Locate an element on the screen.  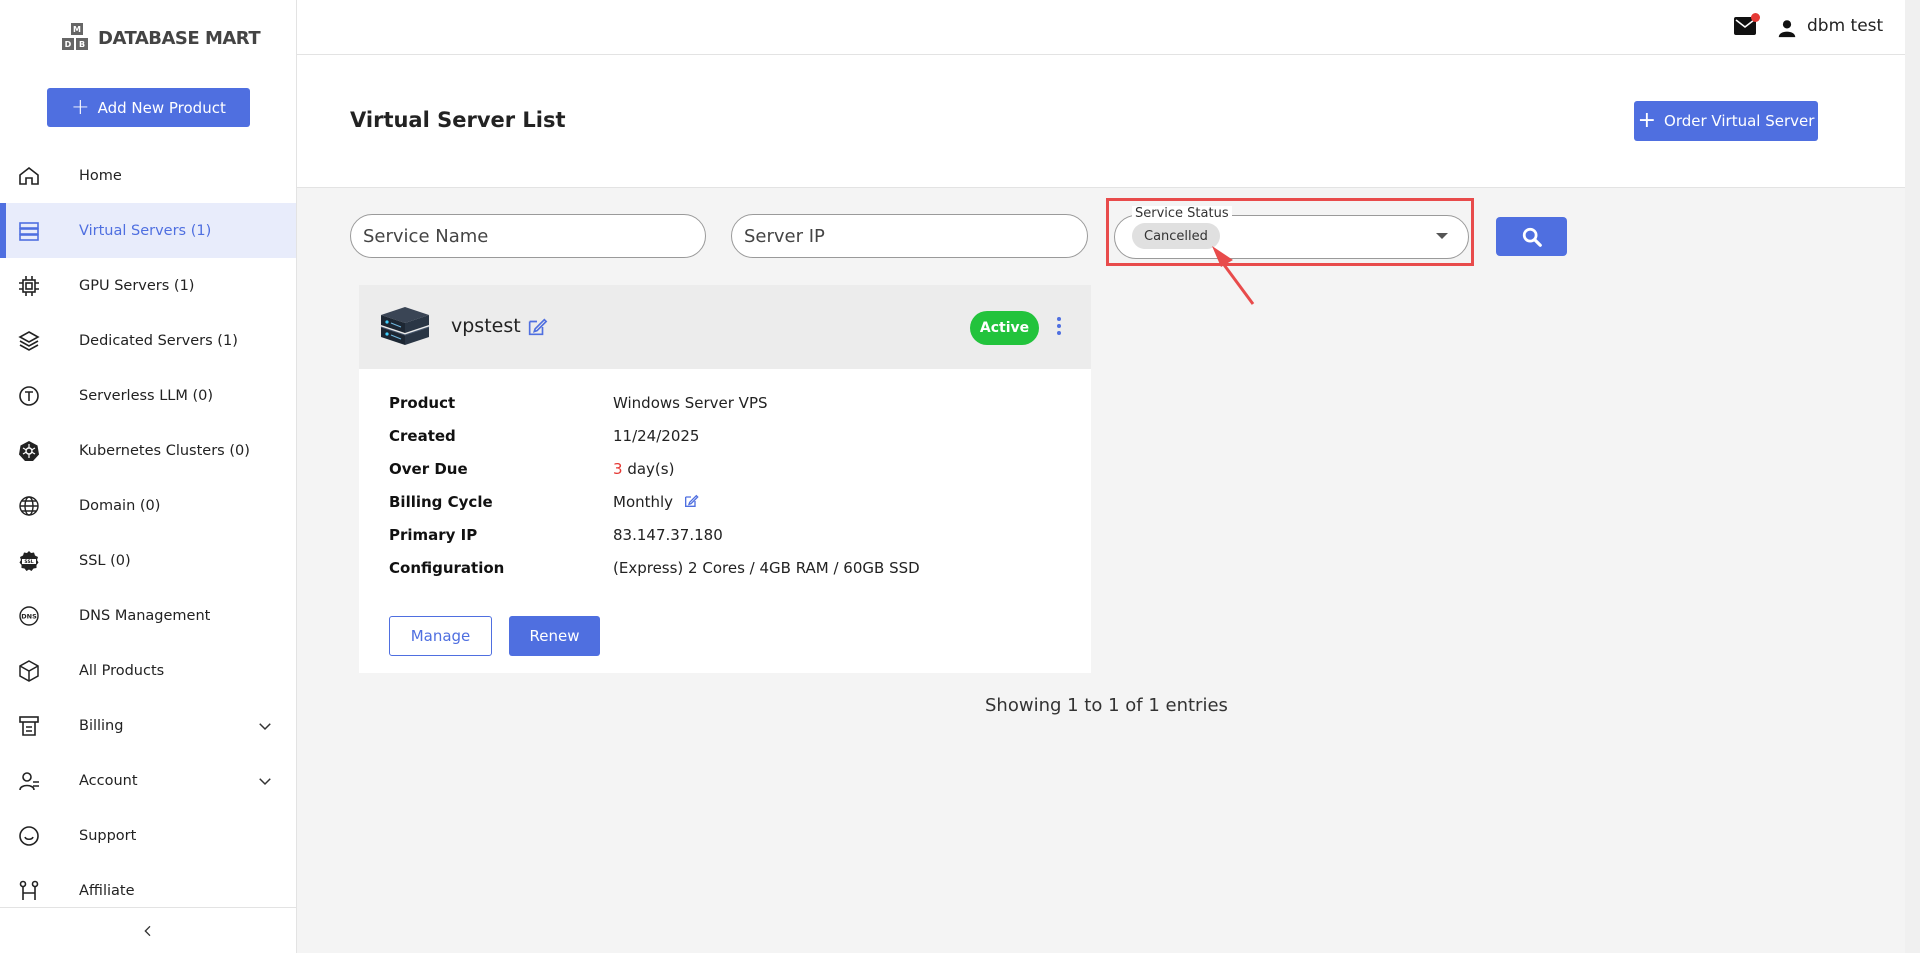
pagination-summary: Showing 1 to 1 of 1 entries is located at coordinates (1106, 705).